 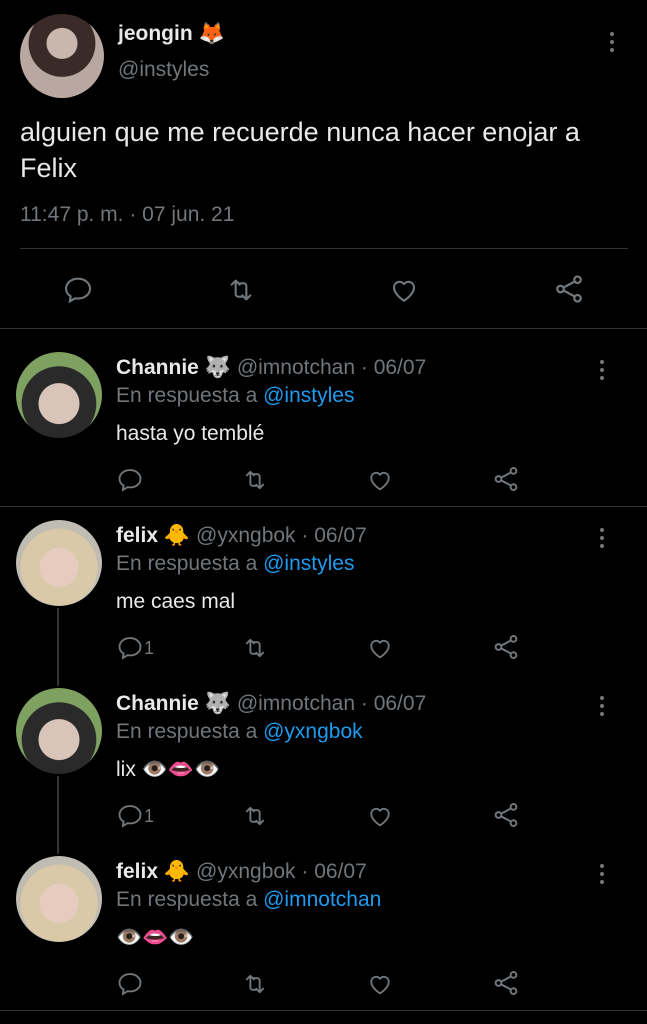 What do you see at coordinates (127, 214) in the screenshot?
I see `tweet-timestamp: 11:47 p. m. · 07 jun. 21` at bounding box center [127, 214].